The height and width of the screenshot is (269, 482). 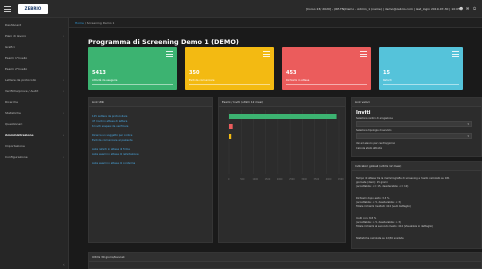 I want to click on x-tick-label: 2000, so click(x=279, y=179).